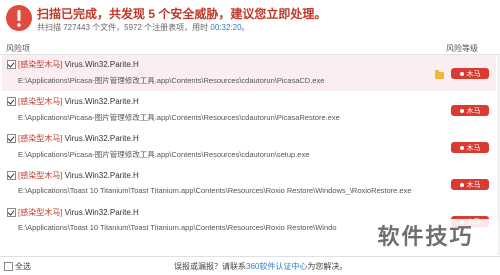 The width and height of the screenshot is (500, 275). I want to click on scan-summary: 共扫描 727443 个文件，5972 个注册表项，用时 00:32:20。, so click(143, 27).